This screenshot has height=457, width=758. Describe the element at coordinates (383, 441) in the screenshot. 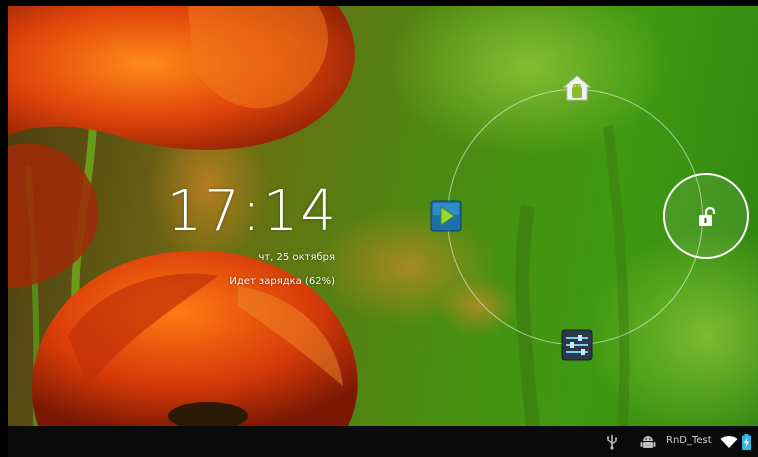

I see `status-bar: RnD_Test` at that location.